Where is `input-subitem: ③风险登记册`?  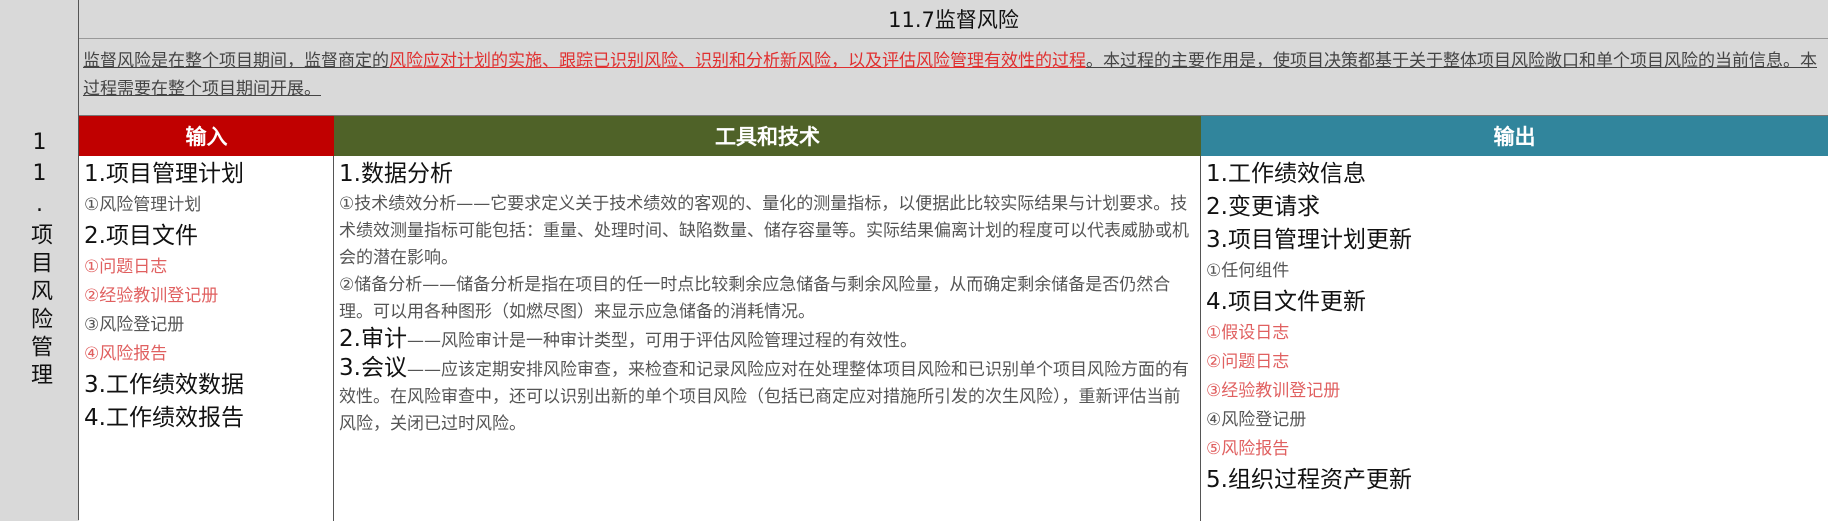 input-subitem: ③风险登记册 is located at coordinates (134, 325).